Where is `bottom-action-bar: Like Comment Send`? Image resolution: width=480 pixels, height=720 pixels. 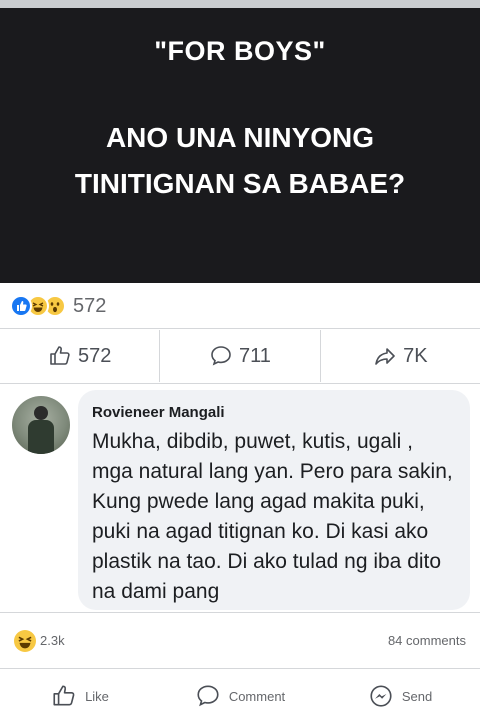 bottom-action-bar: Like Comment Send is located at coordinates (240, 696).